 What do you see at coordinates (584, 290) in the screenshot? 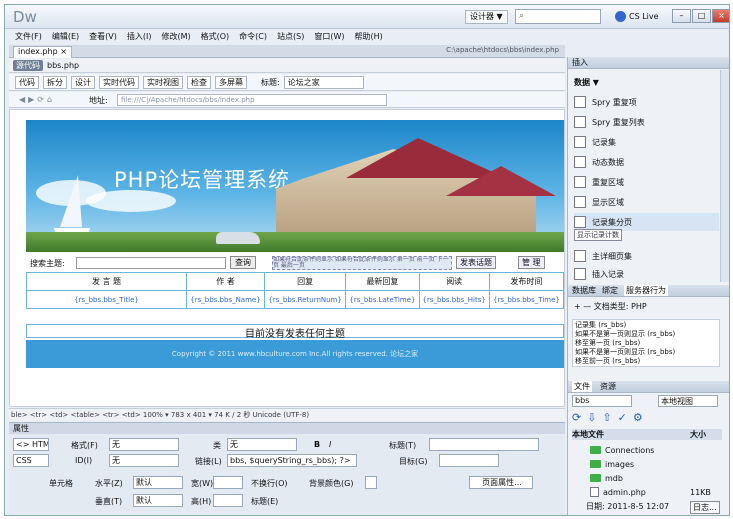
I see `tab-databases: 数据库` at bounding box center [584, 290].